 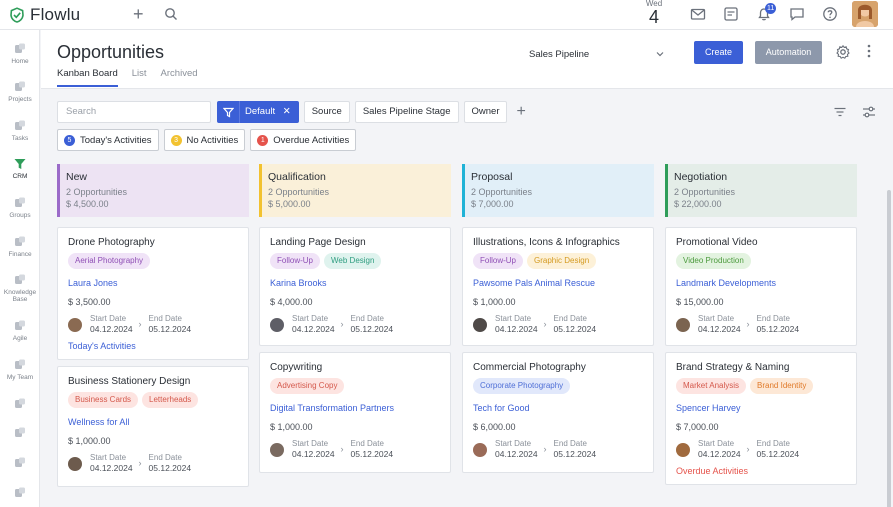 I want to click on column-count: 2 Opportunities, so click(x=299, y=192).